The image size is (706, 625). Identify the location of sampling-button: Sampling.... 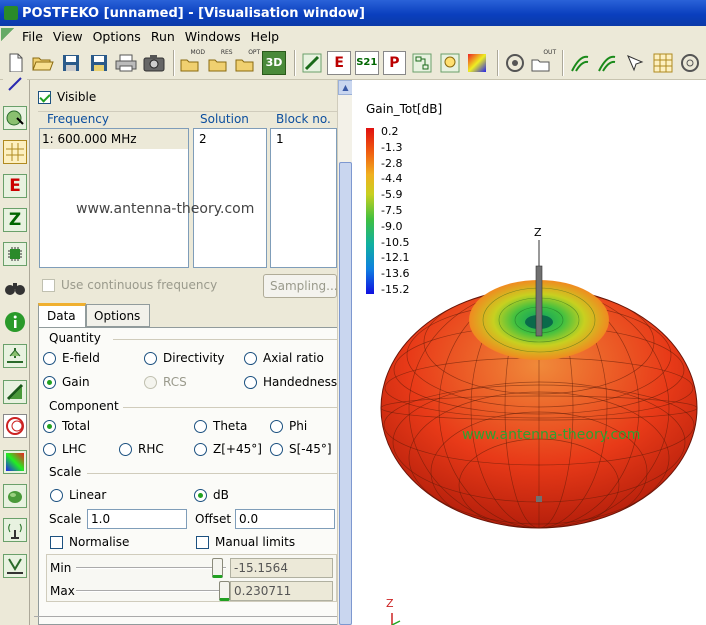
(300, 286).